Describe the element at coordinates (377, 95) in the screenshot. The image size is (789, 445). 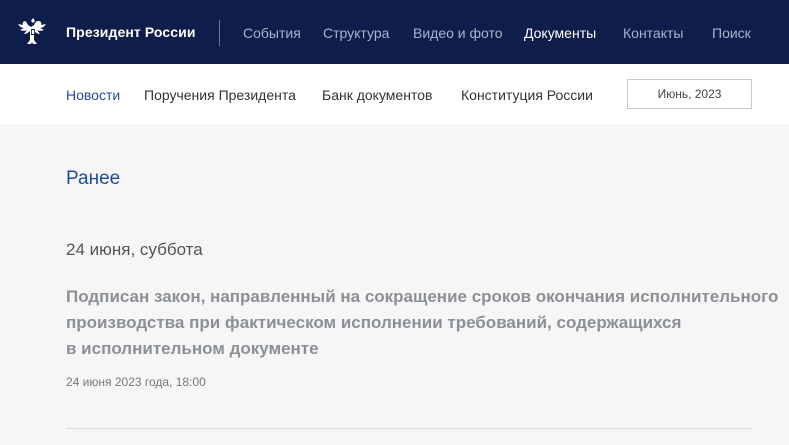
I see `subnav-document-bank: Банк документов` at that location.